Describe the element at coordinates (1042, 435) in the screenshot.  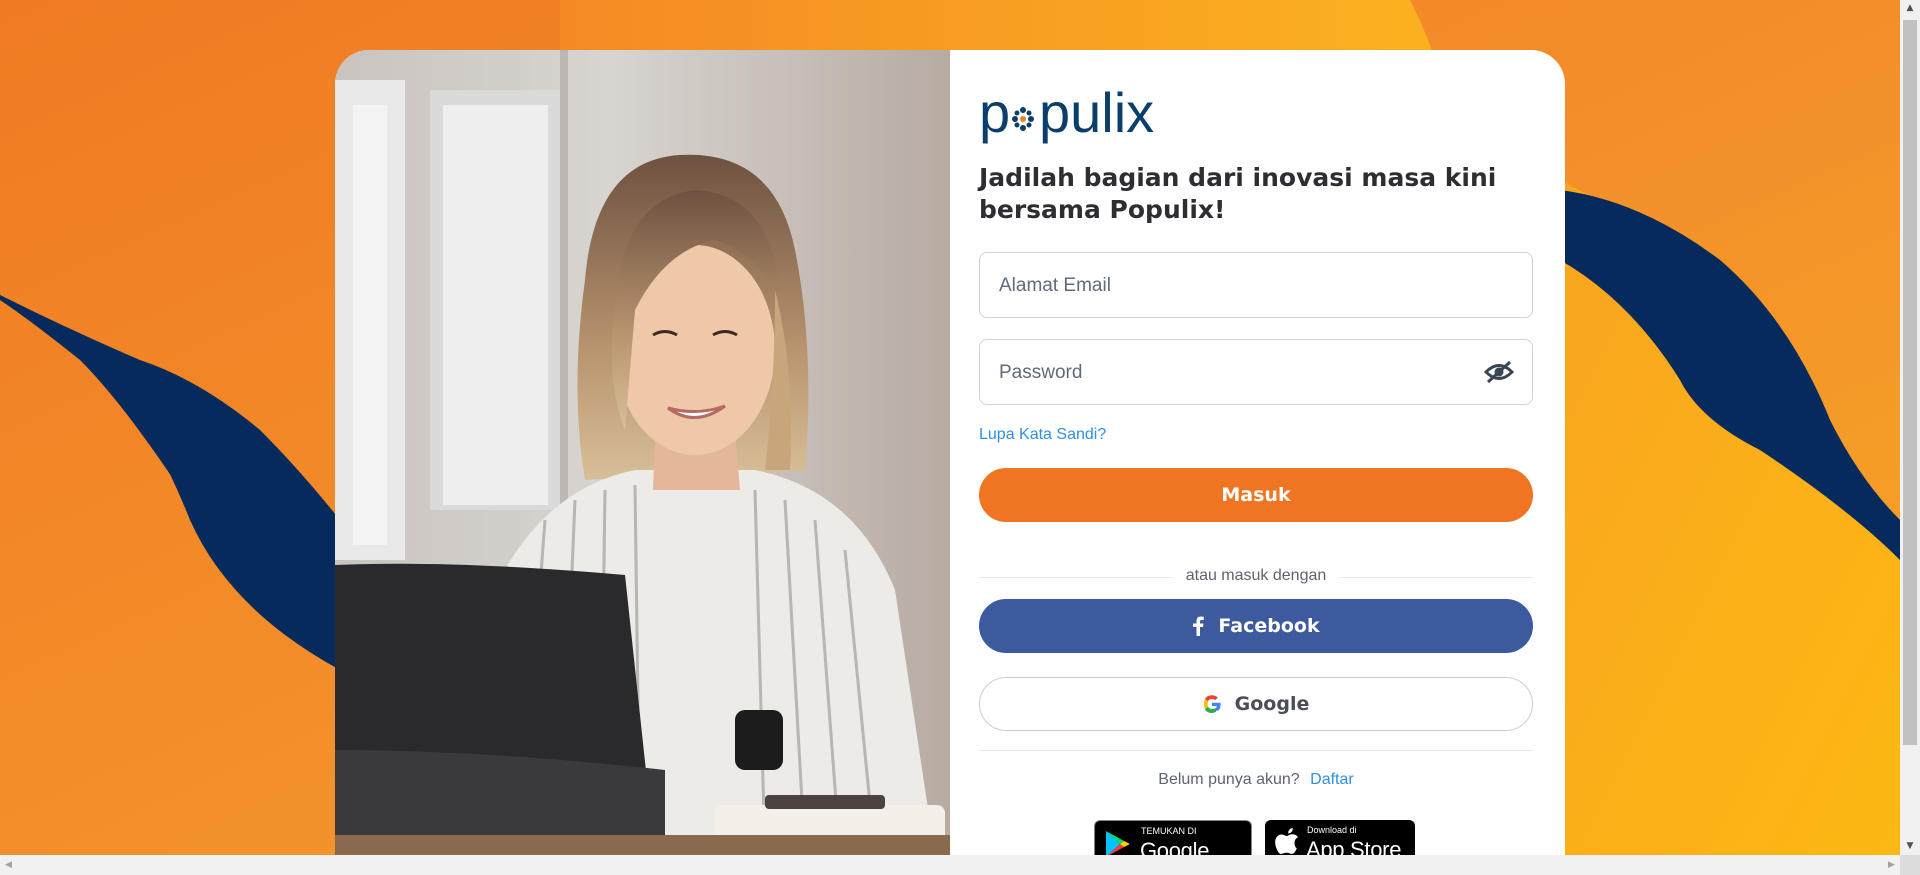
I see `forgot-password-link: Lupa Kata Sandi?` at that location.